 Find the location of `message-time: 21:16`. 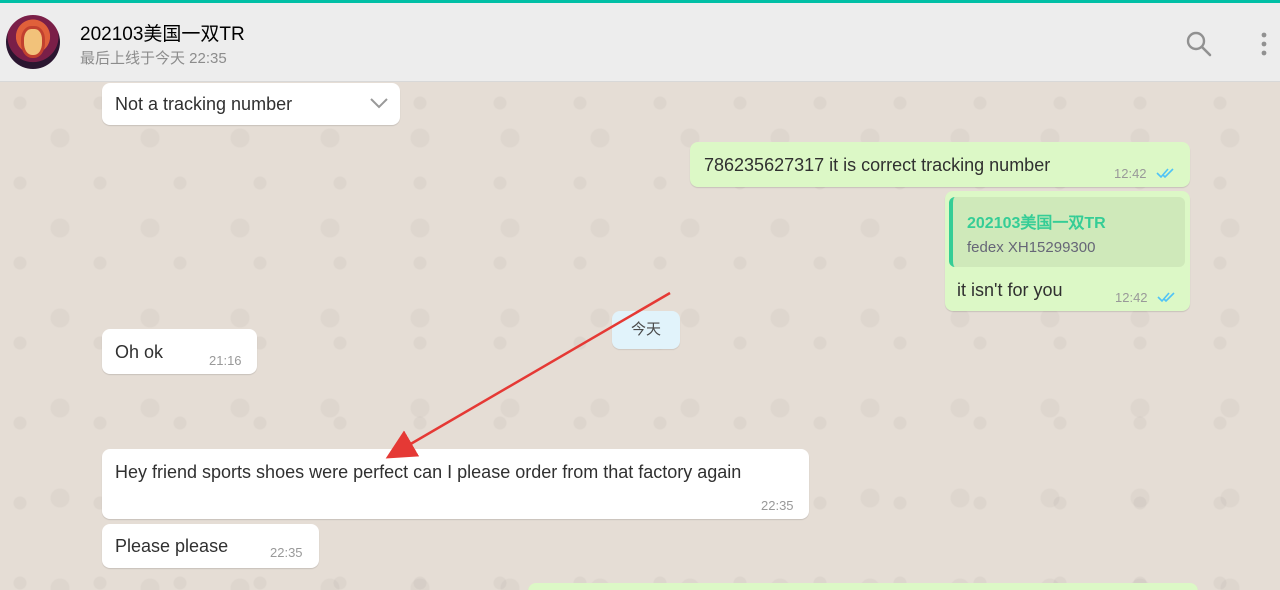

message-time: 21:16 is located at coordinates (225, 360).